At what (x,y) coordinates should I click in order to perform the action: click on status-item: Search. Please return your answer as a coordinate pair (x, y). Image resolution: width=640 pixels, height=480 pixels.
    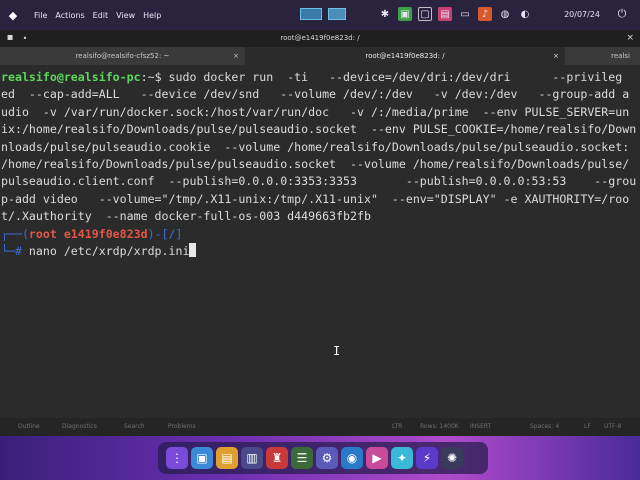
    Looking at the image, I should click on (134, 427).